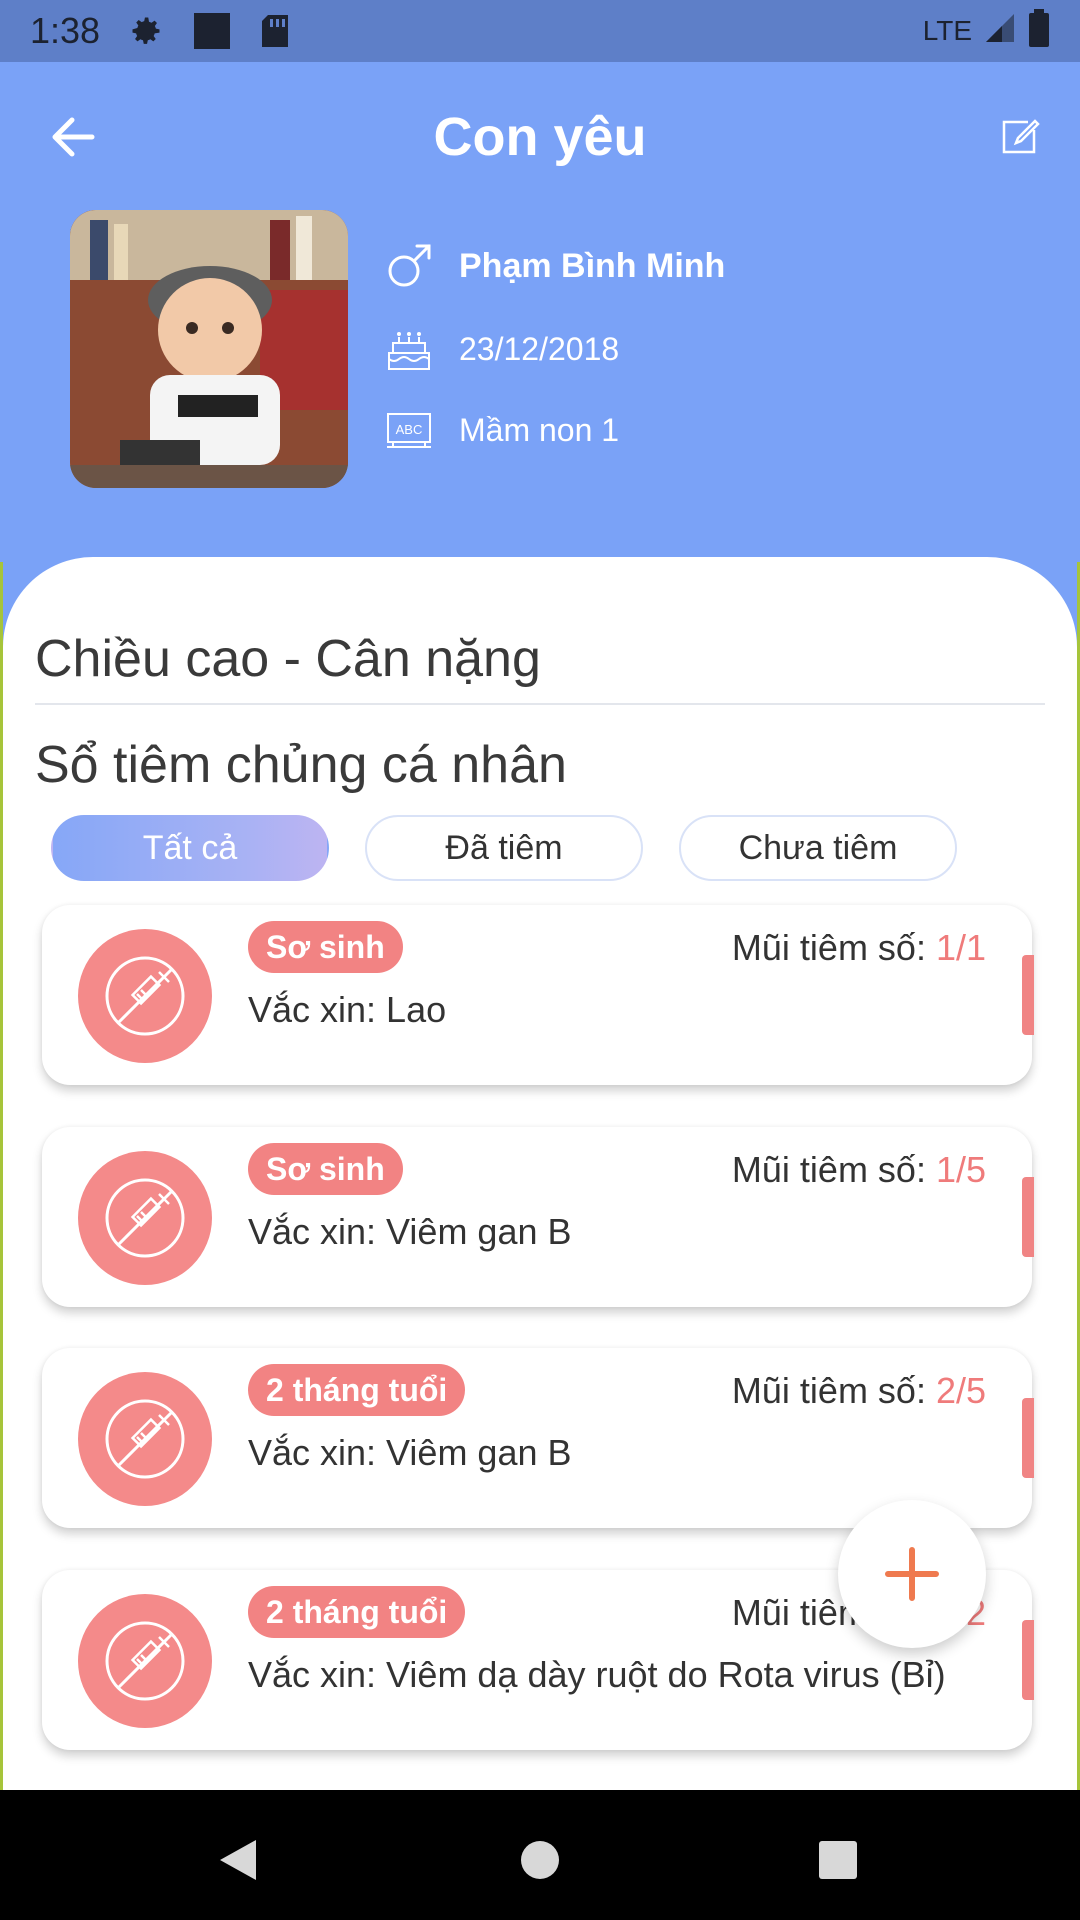  Describe the element at coordinates (539, 348) in the screenshot. I see `birth-date: 23/12/2018` at that location.